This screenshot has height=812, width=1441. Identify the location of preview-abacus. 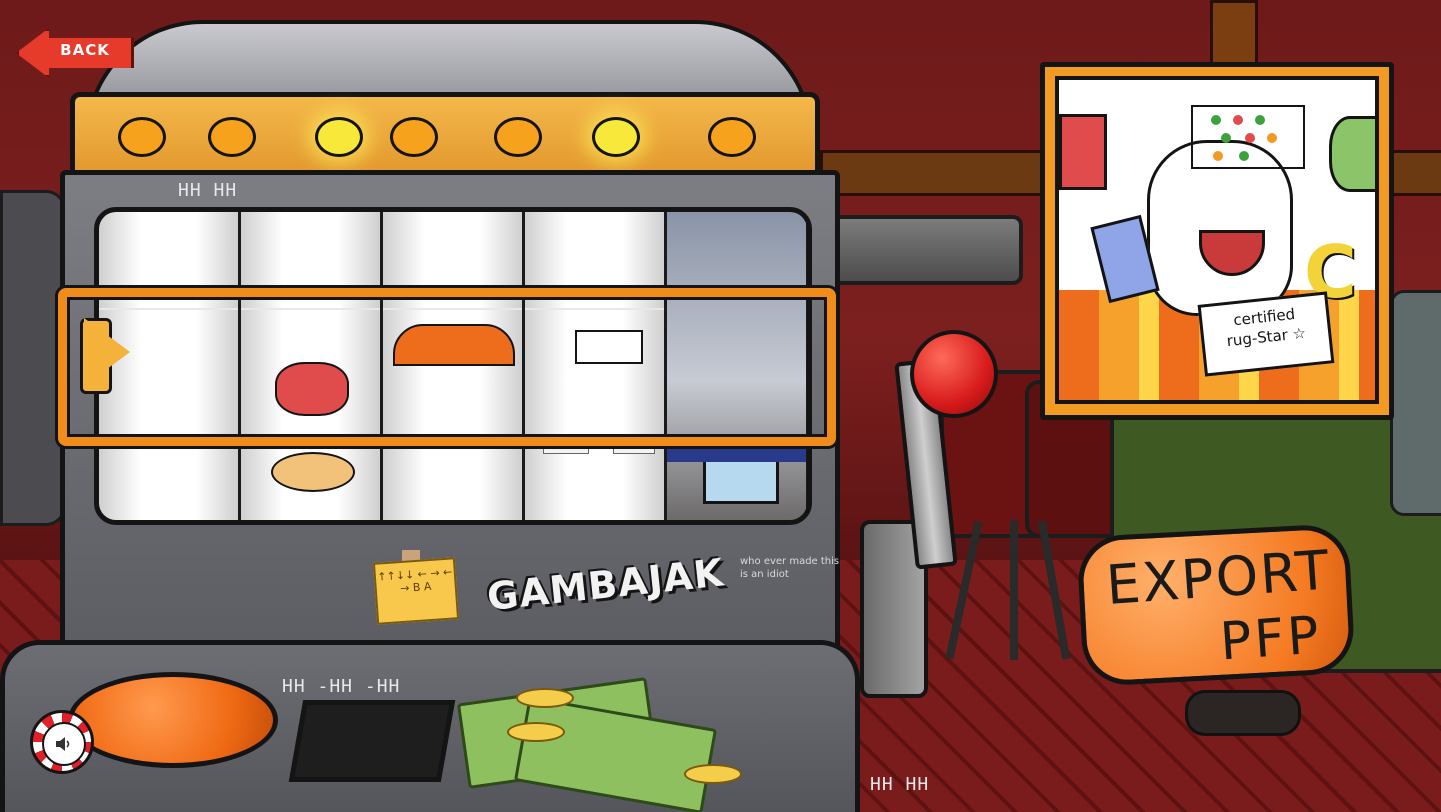
(1248, 137).